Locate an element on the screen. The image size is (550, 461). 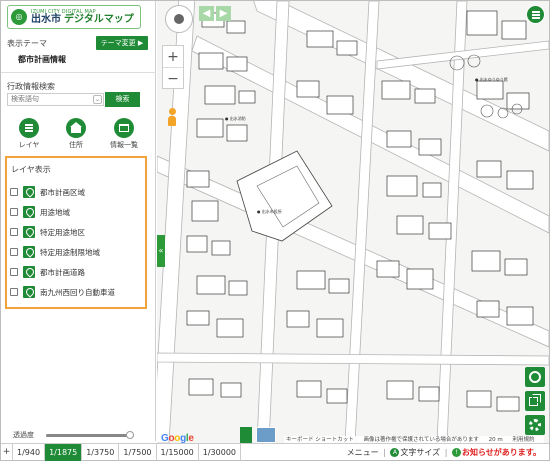
layer-item: 特定用途制限地域 is located at coordinates (55, 252).